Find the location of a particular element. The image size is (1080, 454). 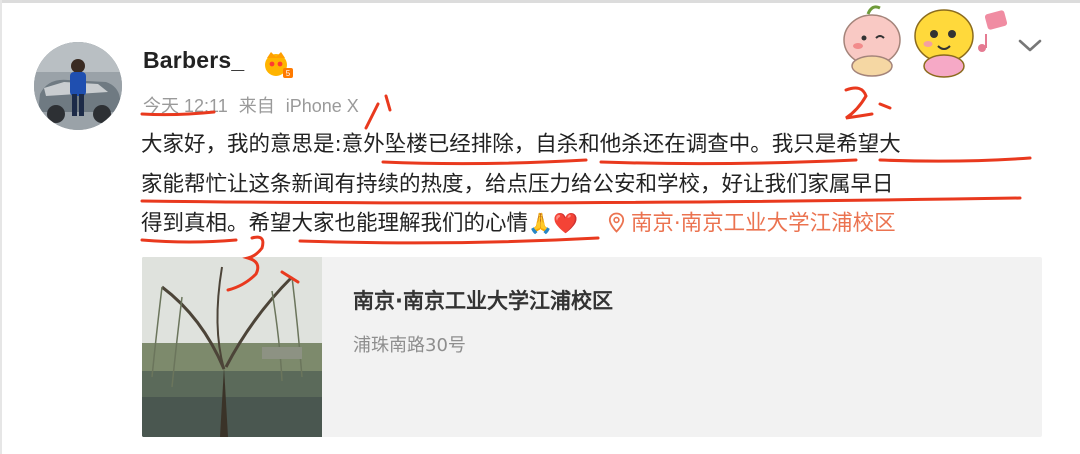

music-note-icon is located at coordinates (993, 31).